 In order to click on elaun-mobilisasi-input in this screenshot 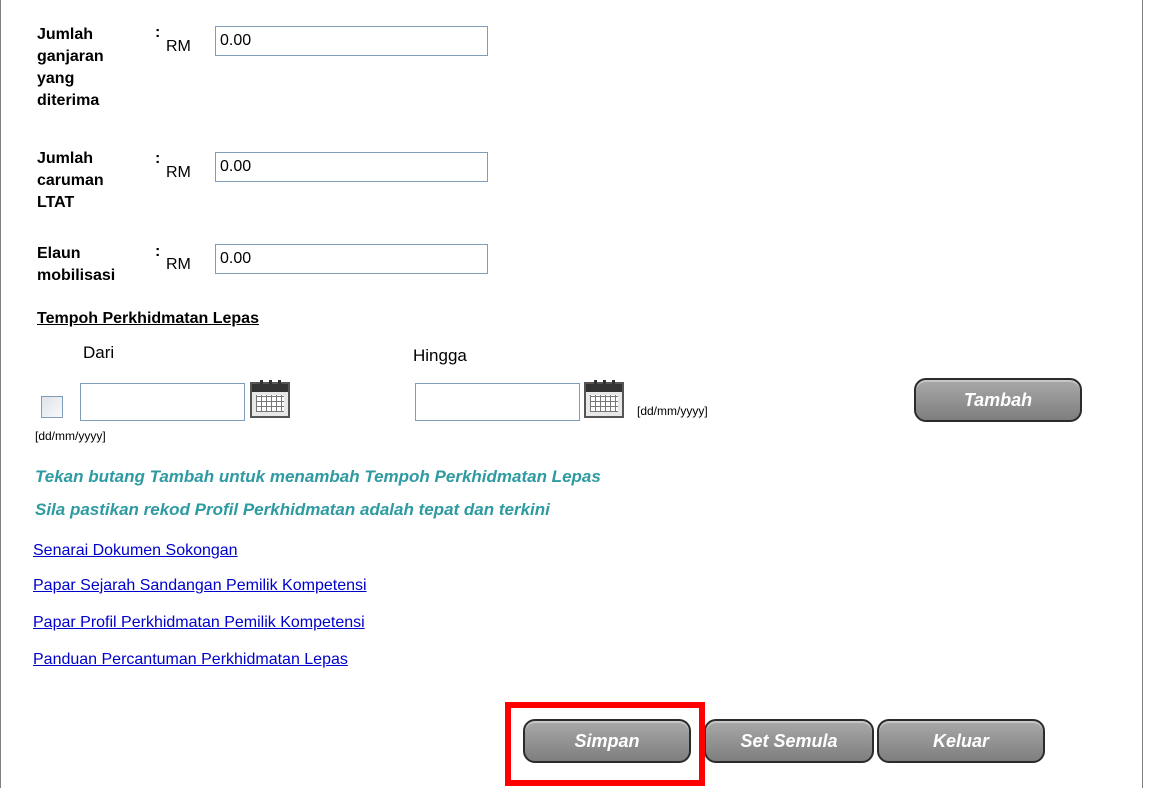, I will do `click(351, 259)`.